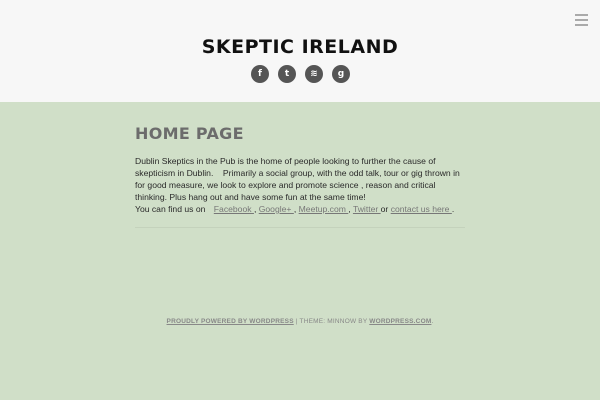 This screenshot has height=400, width=600. Describe the element at coordinates (341, 74) in the screenshot. I see `google-plus-icon: g` at that location.